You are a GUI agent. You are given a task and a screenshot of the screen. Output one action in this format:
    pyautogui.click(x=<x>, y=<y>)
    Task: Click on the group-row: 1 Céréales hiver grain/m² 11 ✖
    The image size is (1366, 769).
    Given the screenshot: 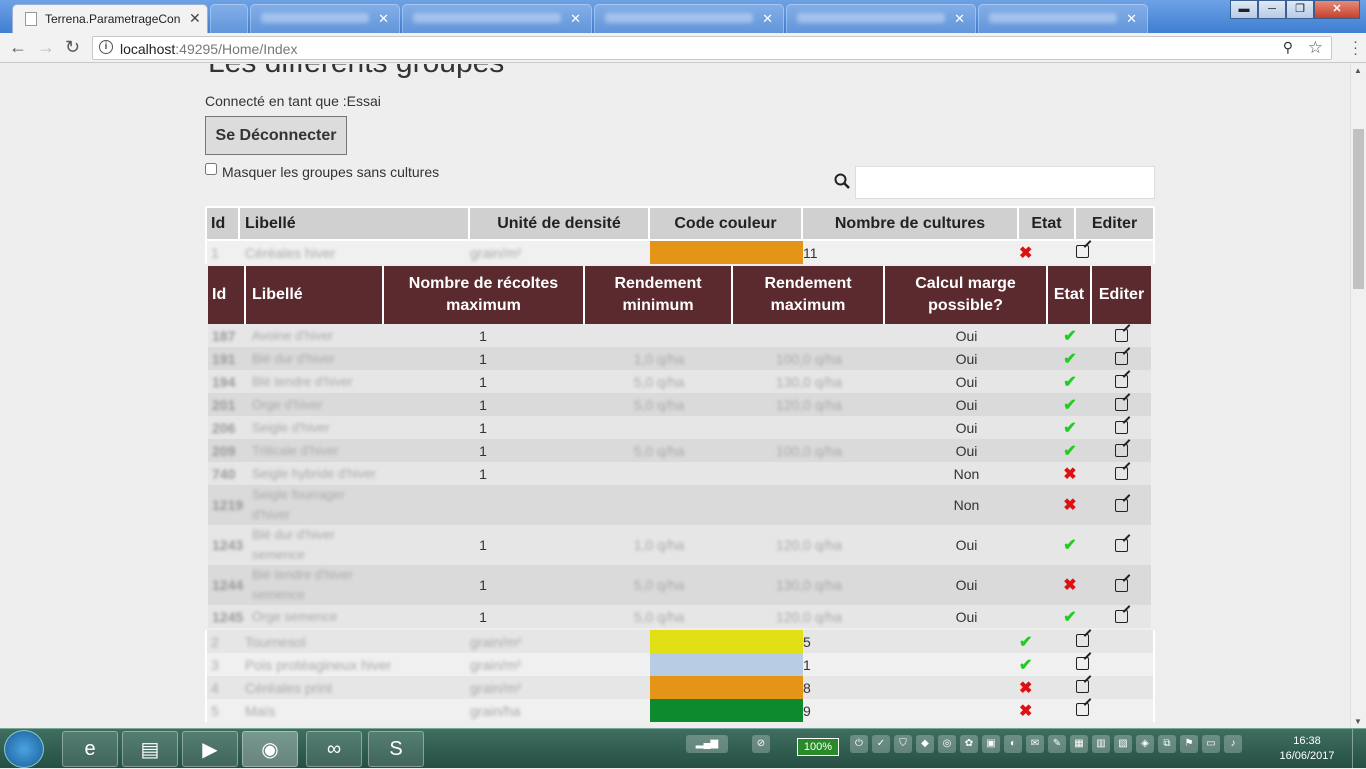 What is the action you would take?
    pyautogui.click(x=680, y=252)
    